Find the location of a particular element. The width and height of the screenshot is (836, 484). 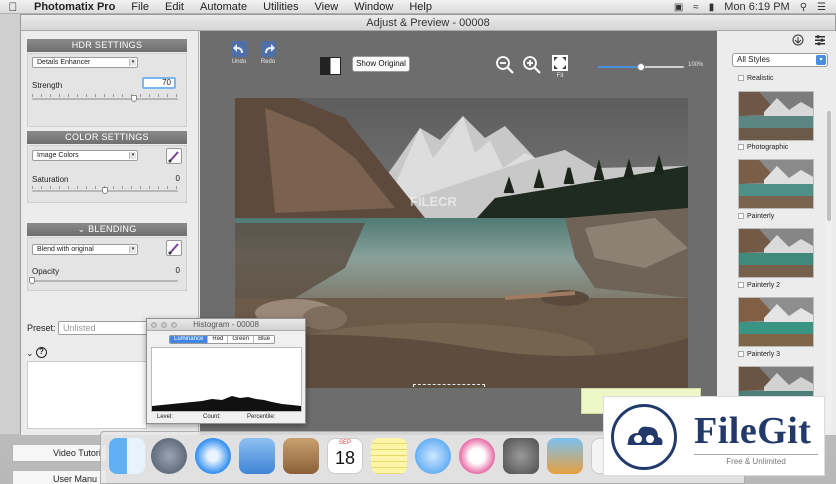

fit-button: Fit is located at coordinates (560, 67).